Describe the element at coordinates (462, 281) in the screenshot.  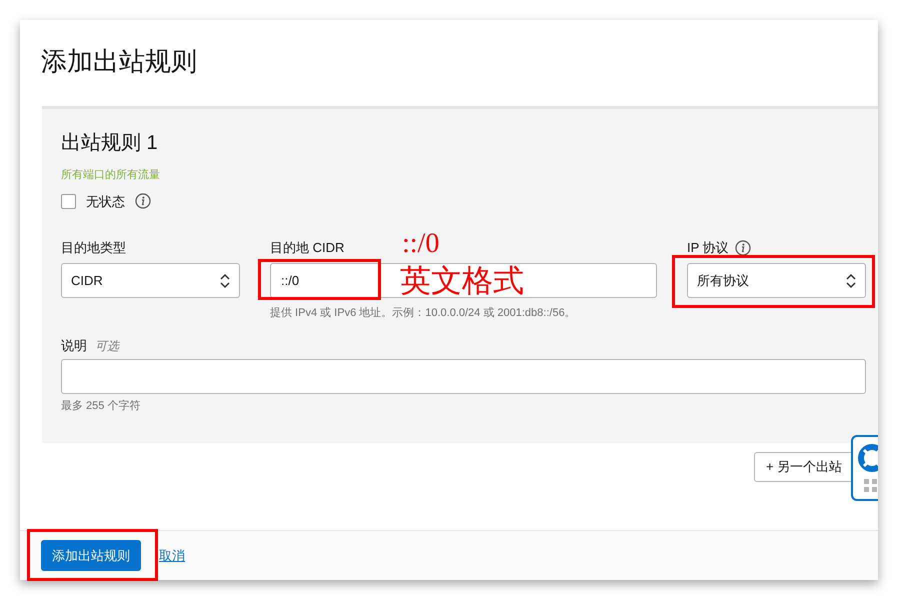
I see `annotation-text: 英文格式` at that location.